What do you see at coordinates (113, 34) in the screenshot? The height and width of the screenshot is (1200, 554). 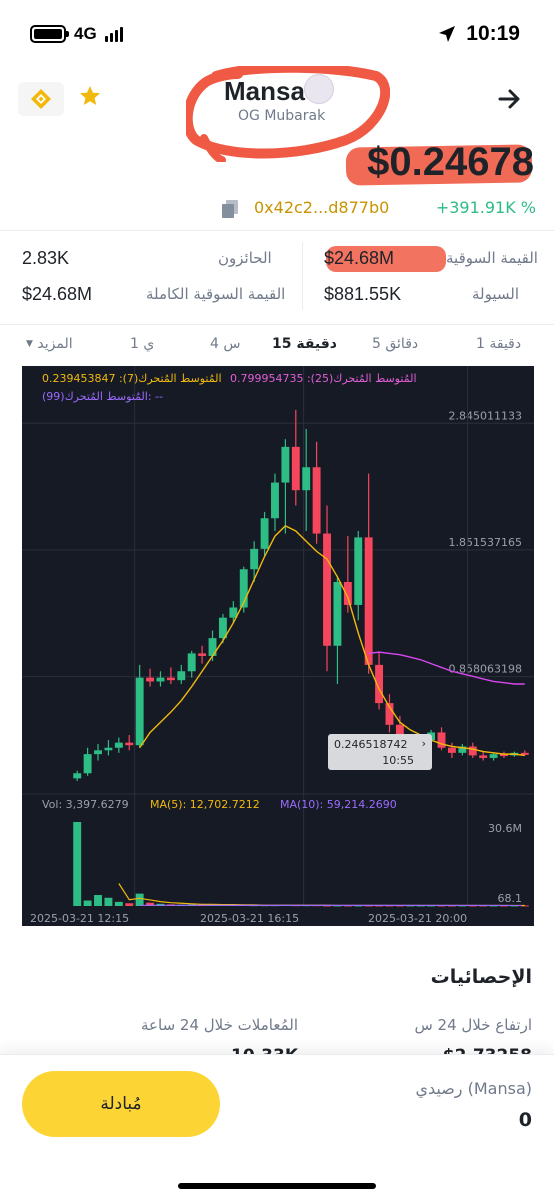 I see `signal-icon` at bounding box center [113, 34].